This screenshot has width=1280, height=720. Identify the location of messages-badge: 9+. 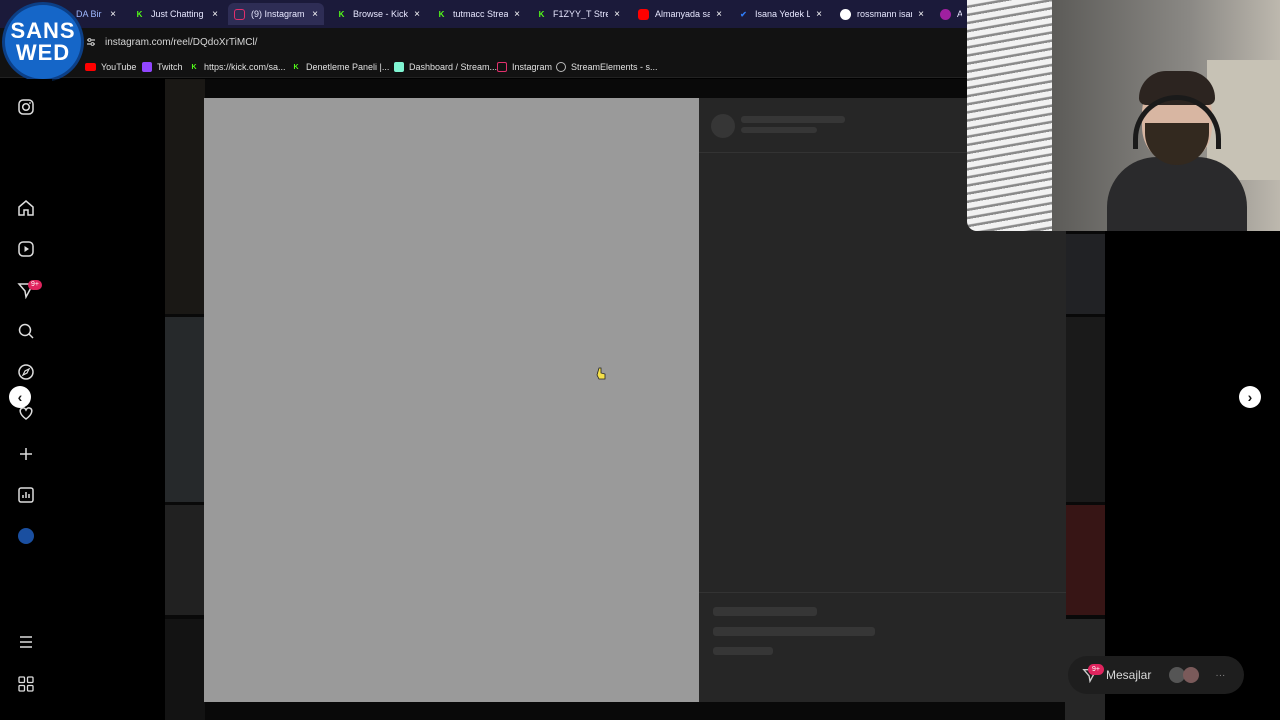
(1096, 669).